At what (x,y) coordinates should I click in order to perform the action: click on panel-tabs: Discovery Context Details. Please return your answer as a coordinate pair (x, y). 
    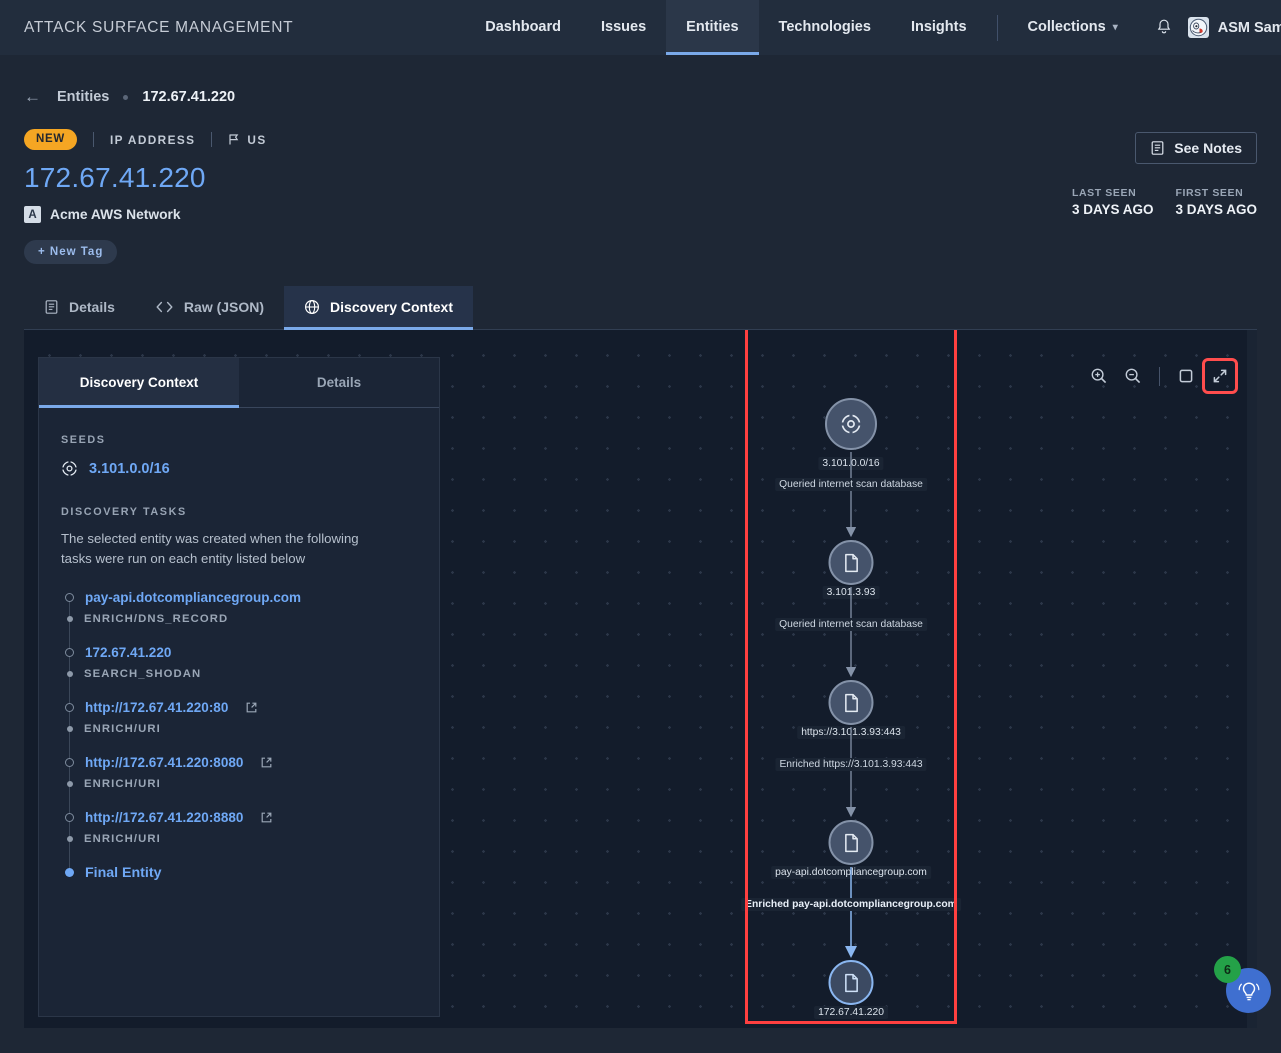
    Looking at the image, I should click on (239, 383).